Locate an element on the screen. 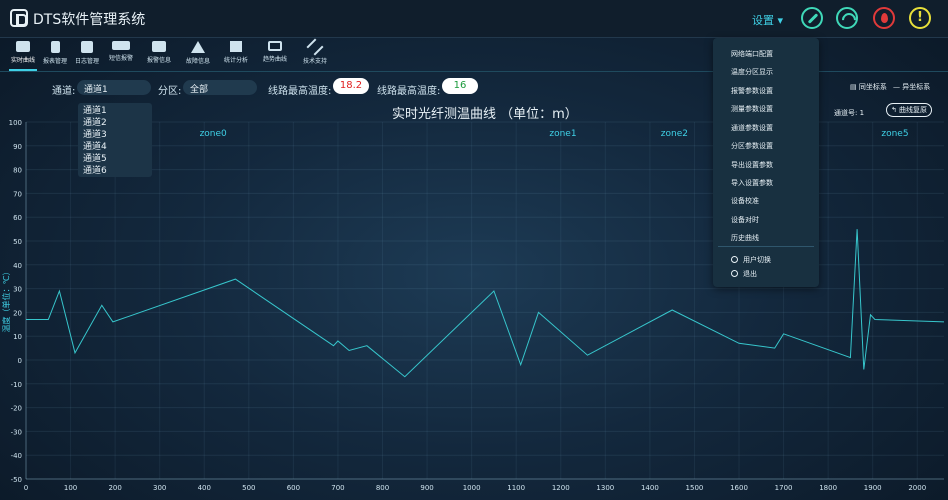 The width and height of the screenshot is (948, 500). message-icon is located at coordinates (159, 46).